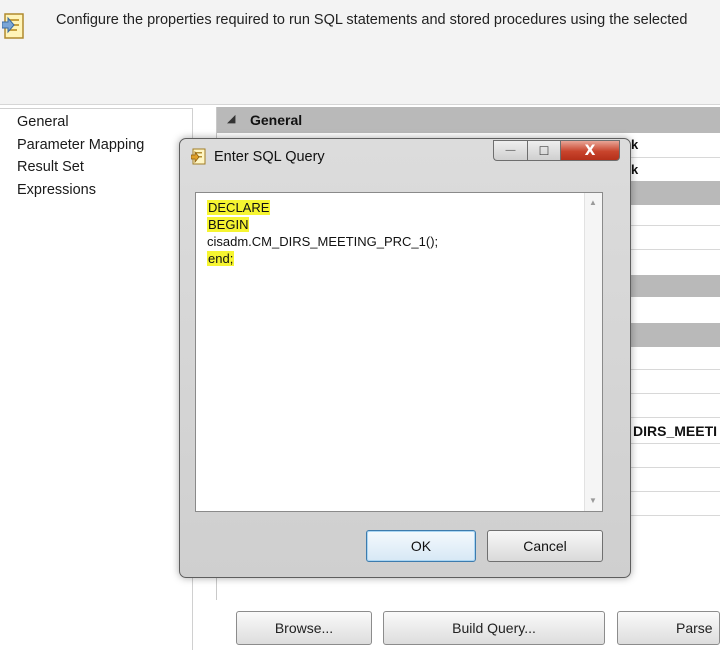 Image resolution: width=720 pixels, height=650 pixels. I want to click on close-button: X, so click(590, 150).